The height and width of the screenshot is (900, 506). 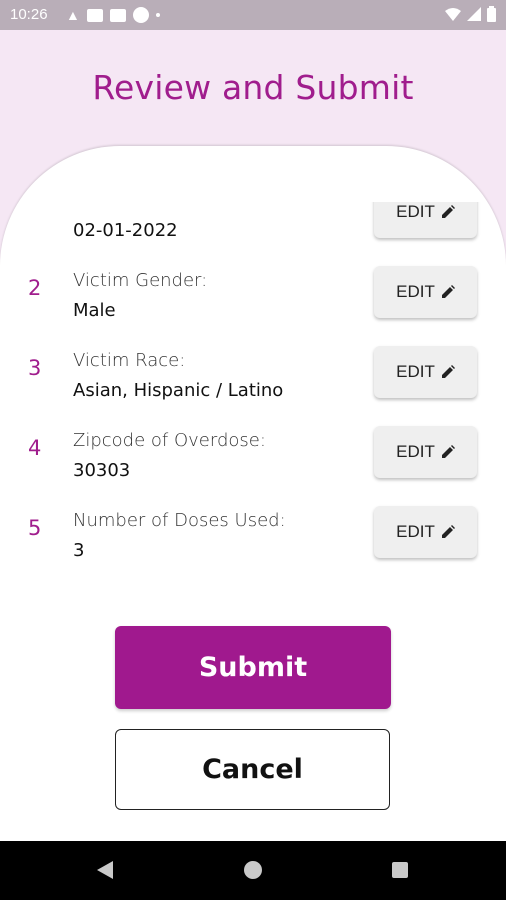 What do you see at coordinates (253, 538) in the screenshot?
I see `list-item: 5 Number of Doses Used: 3 EDIT` at bounding box center [253, 538].